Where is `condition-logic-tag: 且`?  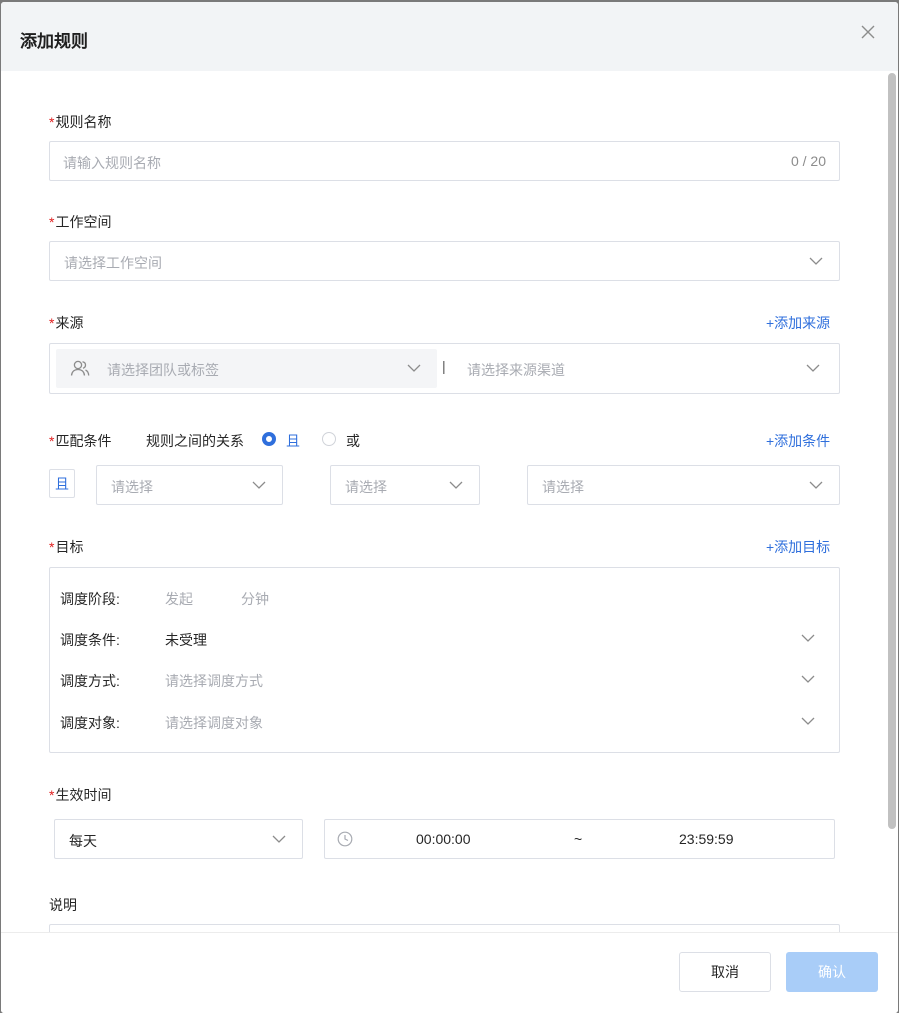
condition-logic-tag: 且 is located at coordinates (62, 483).